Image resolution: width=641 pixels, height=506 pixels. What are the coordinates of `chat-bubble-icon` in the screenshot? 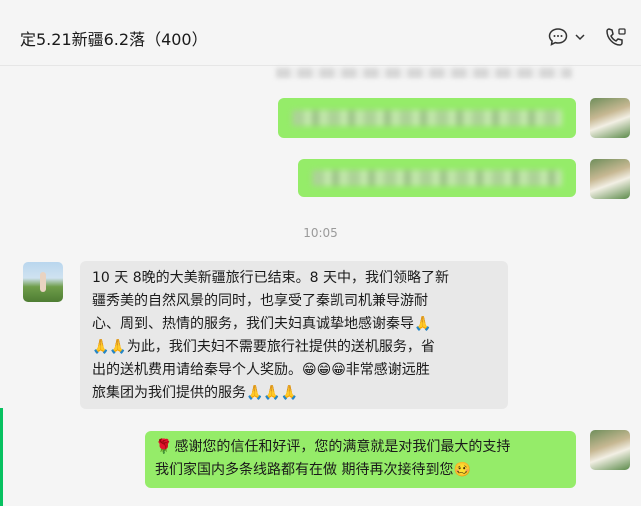 It's located at (558, 37).